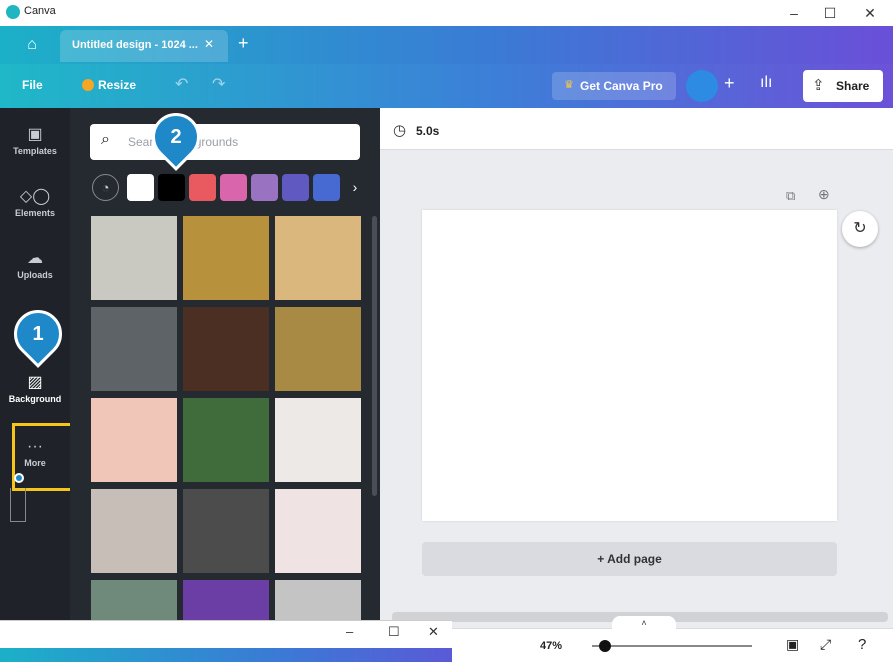  I want to click on search-icon: ⌕, so click(105, 139).